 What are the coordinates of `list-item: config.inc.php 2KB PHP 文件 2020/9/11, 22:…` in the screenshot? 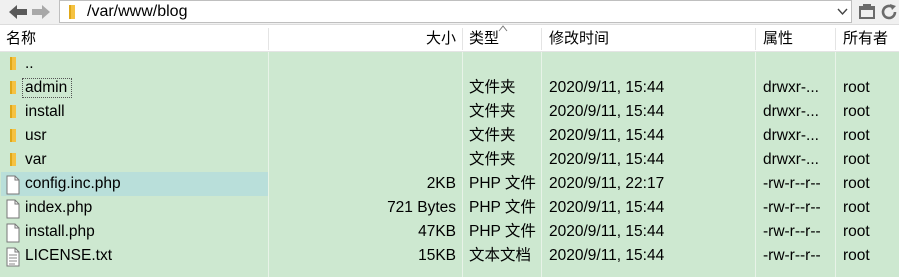 It's located at (449, 184).